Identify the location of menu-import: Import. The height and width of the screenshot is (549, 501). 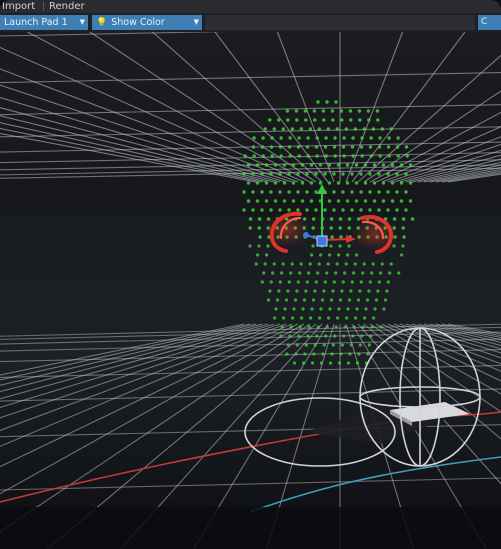
(18, 6).